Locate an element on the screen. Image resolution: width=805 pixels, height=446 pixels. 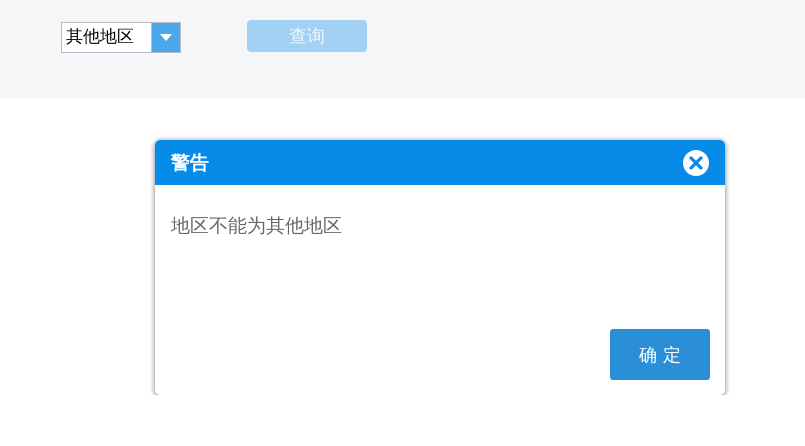
dialog-message: 地区不能为其他地区 is located at coordinates (257, 226).